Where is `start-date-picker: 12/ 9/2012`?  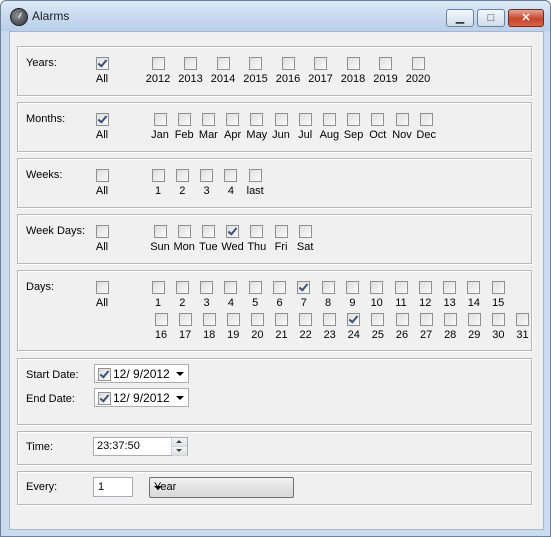 start-date-picker: 12/ 9/2012 is located at coordinates (141, 373).